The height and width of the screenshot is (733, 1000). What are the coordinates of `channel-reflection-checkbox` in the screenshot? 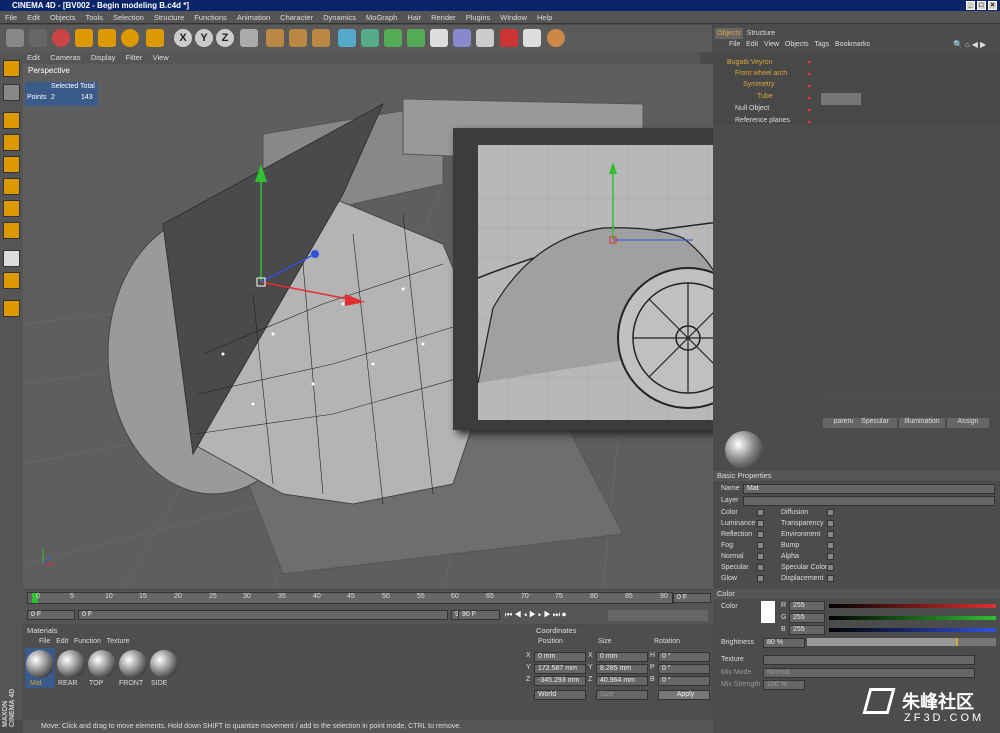 It's located at (760, 534).